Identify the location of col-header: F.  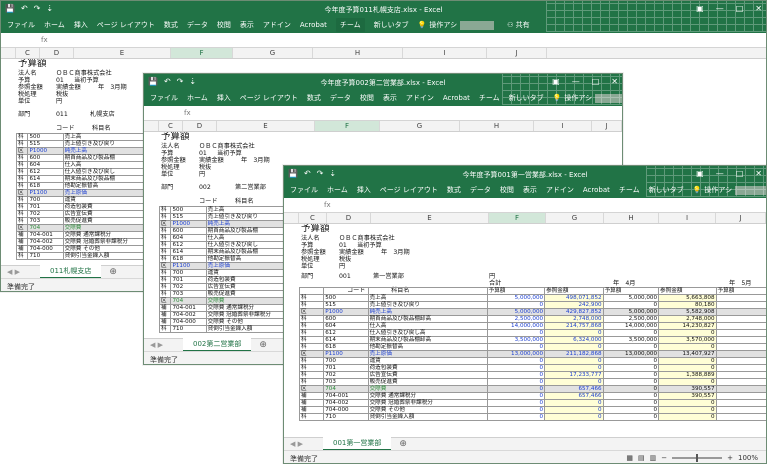
(517, 218).